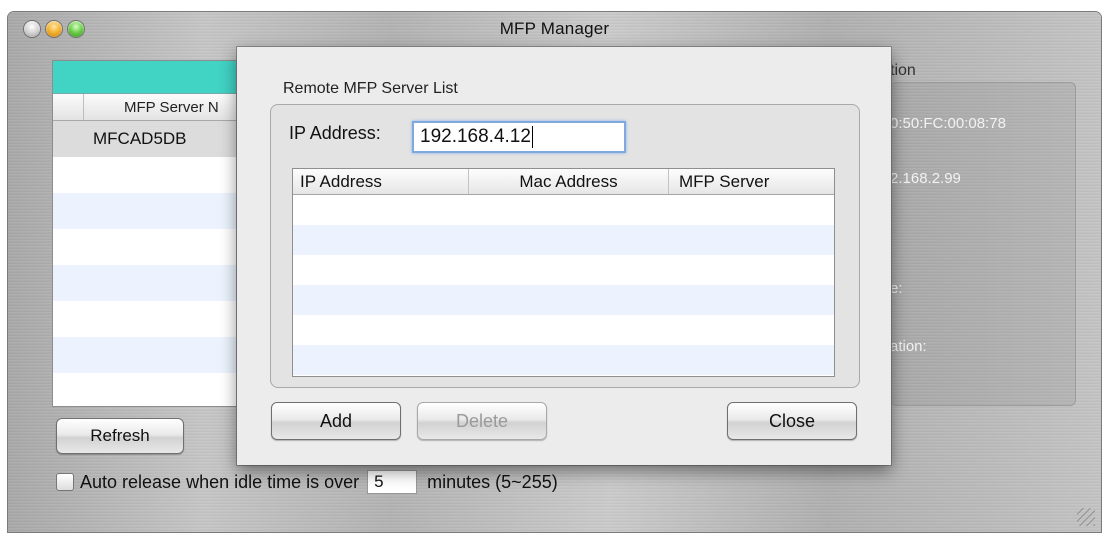 The width and height of the screenshot is (1109, 533). Describe the element at coordinates (532, 137) in the screenshot. I see `text-caret` at that location.